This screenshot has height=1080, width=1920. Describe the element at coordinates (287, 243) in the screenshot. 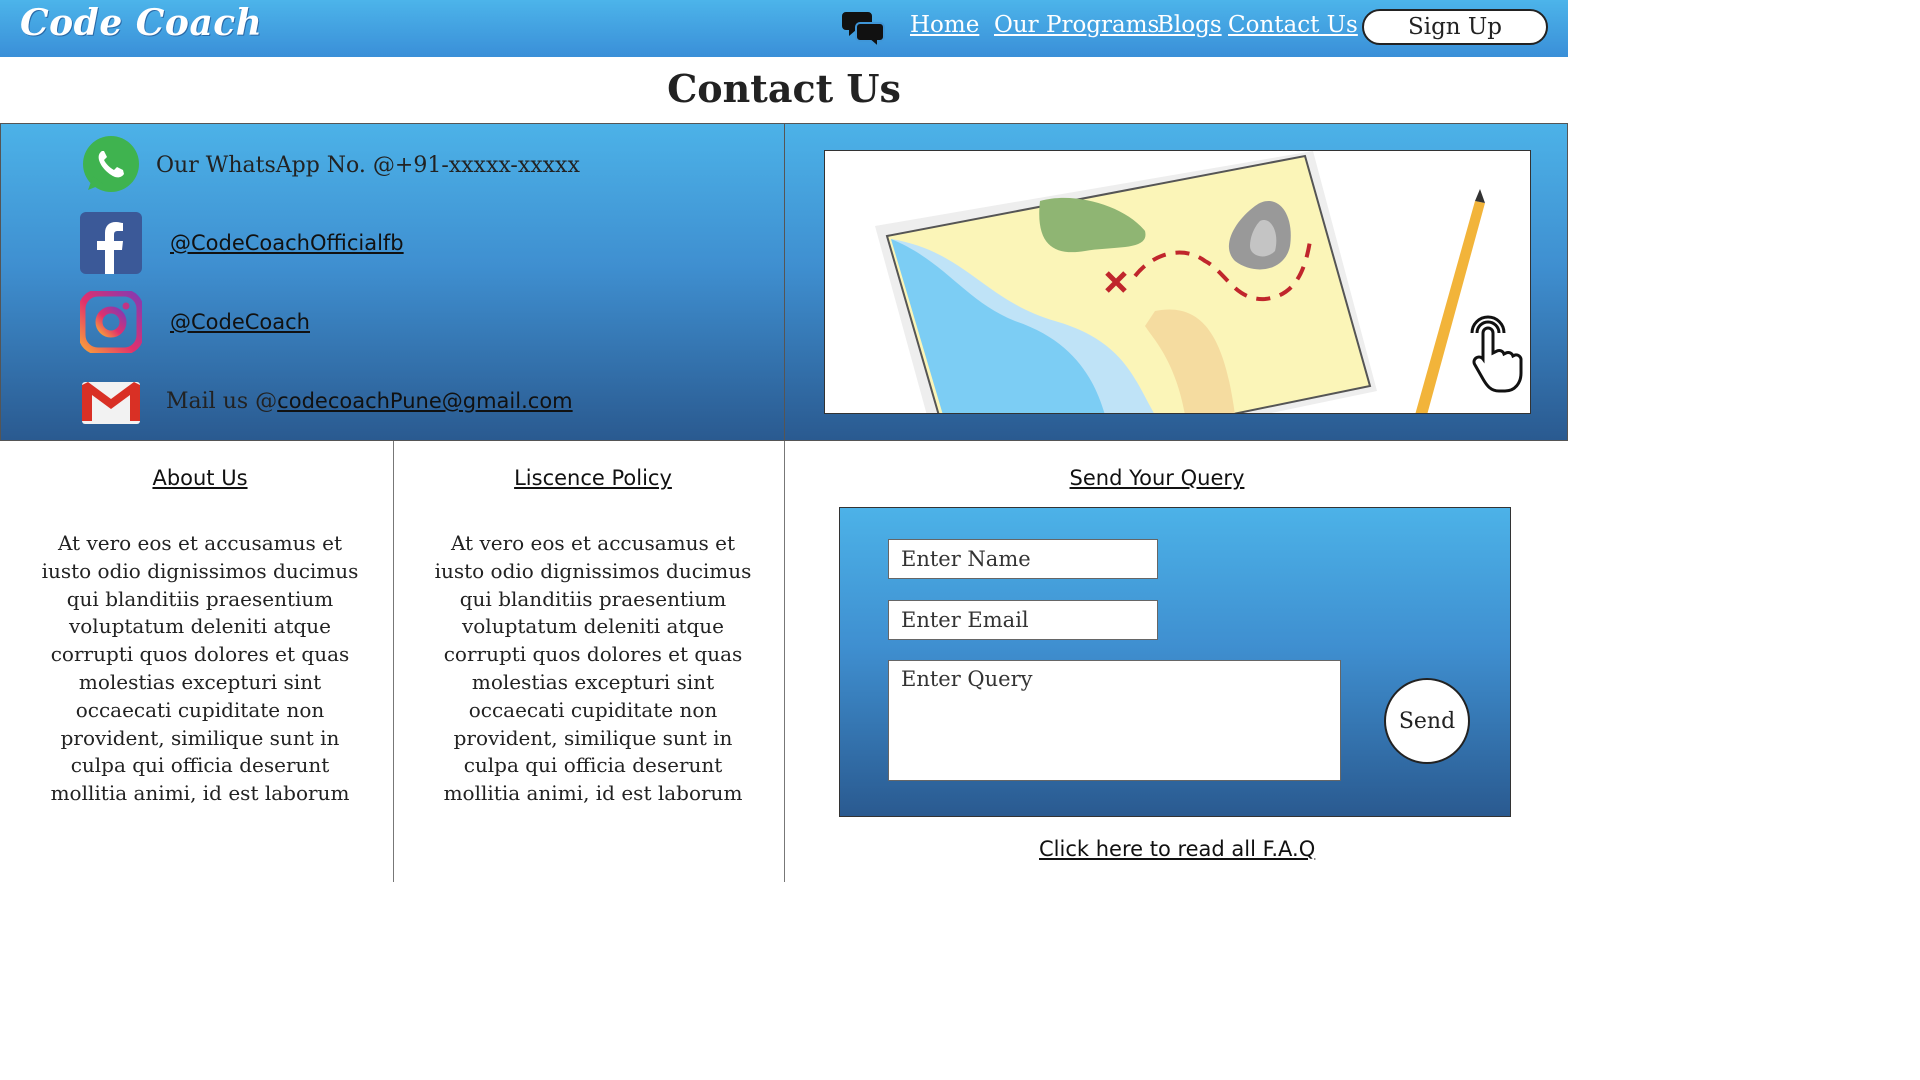

I see `facebook-link: @CodeCoachOfficialfb` at that location.